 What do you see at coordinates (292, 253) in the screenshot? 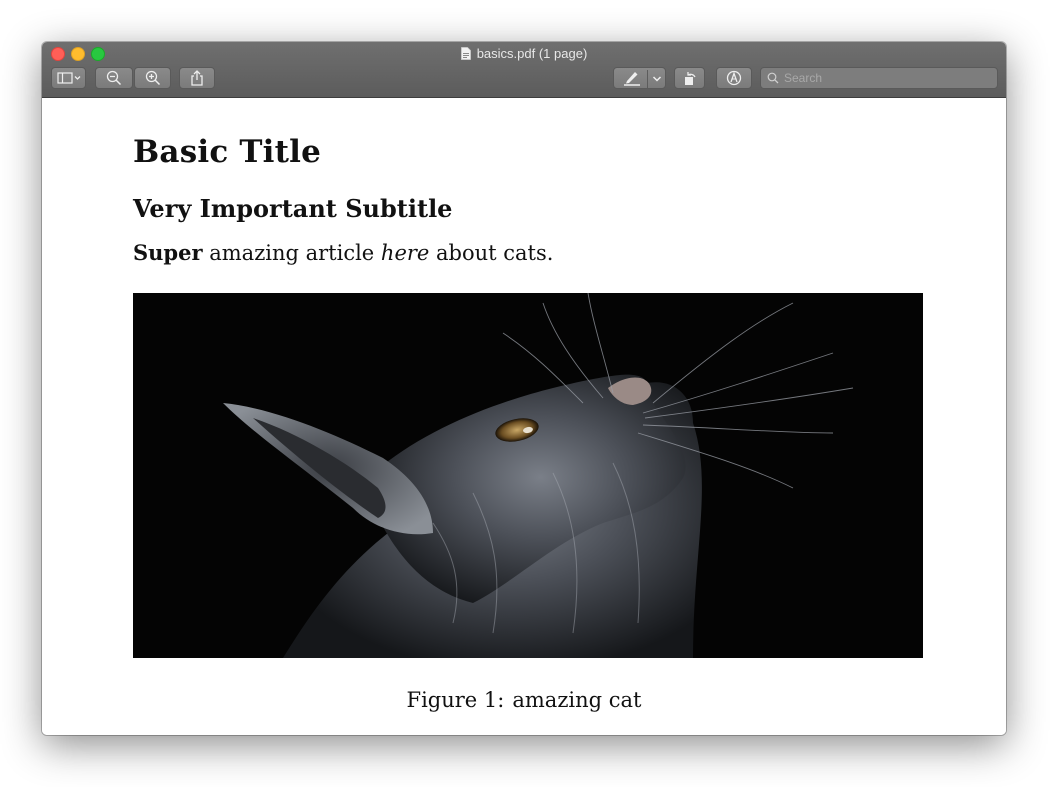
I see `intro-text-1: amazing article` at bounding box center [292, 253].